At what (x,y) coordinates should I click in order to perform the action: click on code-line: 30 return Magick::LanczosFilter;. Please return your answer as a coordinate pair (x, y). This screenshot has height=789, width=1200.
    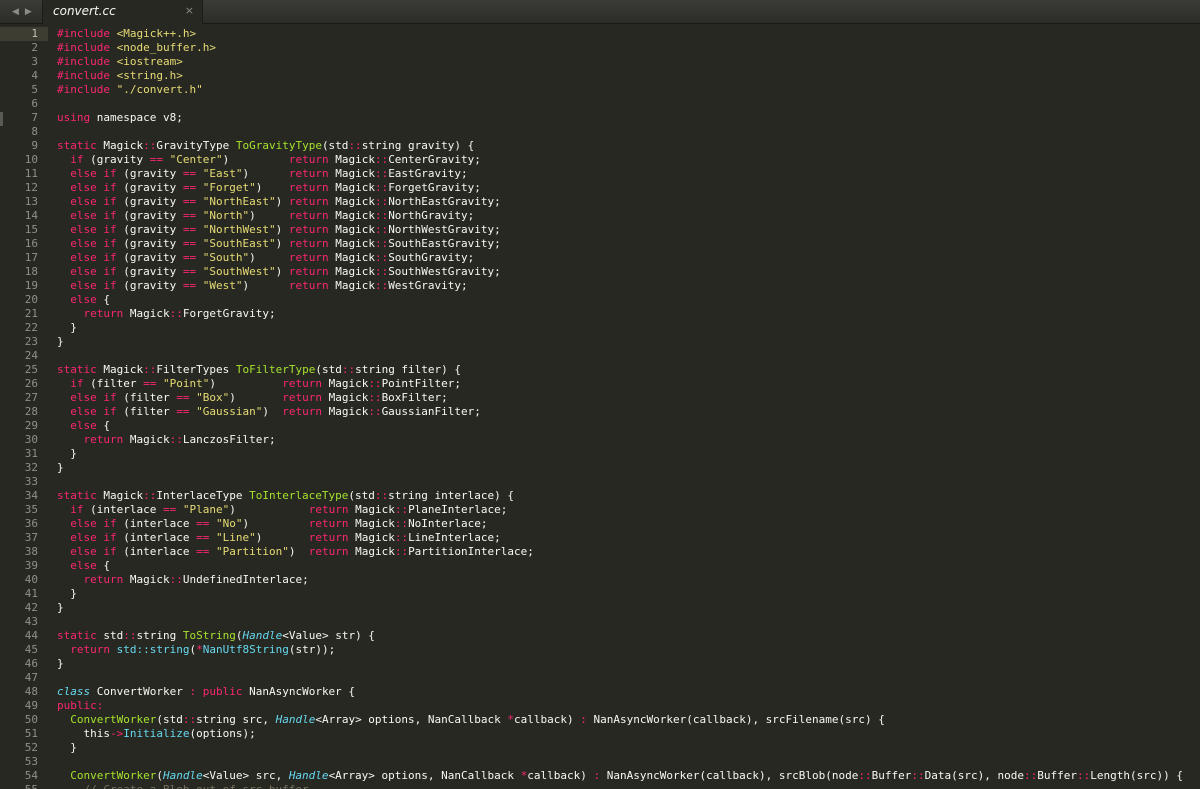
    Looking at the image, I should click on (600, 440).